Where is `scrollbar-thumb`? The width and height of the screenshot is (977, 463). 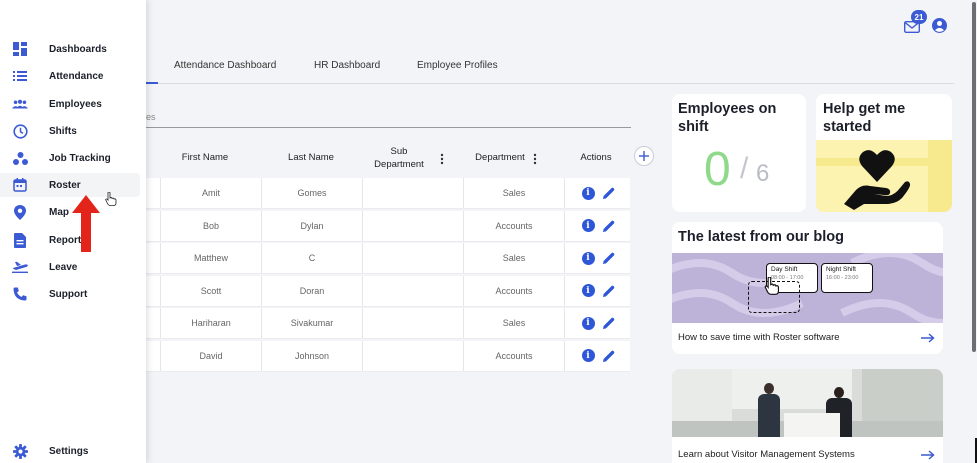 scrollbar-thumb is located at coordinates (974, 177).